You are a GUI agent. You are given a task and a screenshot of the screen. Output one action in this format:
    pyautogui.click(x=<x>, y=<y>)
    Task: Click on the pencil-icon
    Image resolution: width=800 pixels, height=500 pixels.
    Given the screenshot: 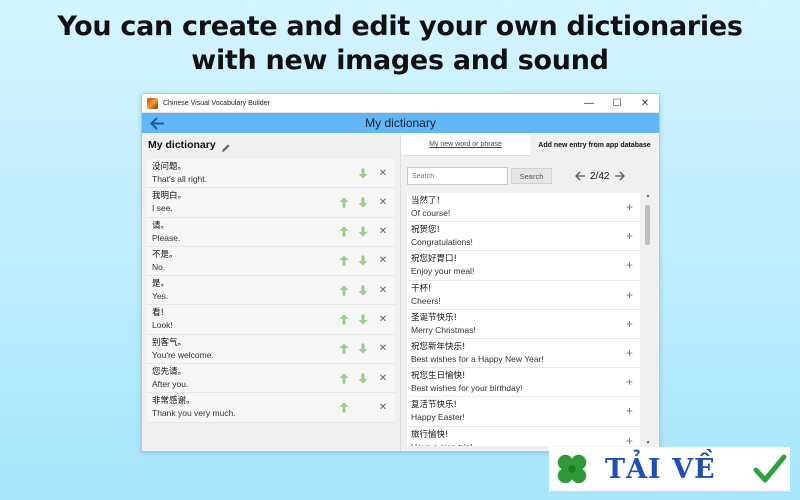 What is the action you would take?
    pyautogui.click(x=226, y=146)
    